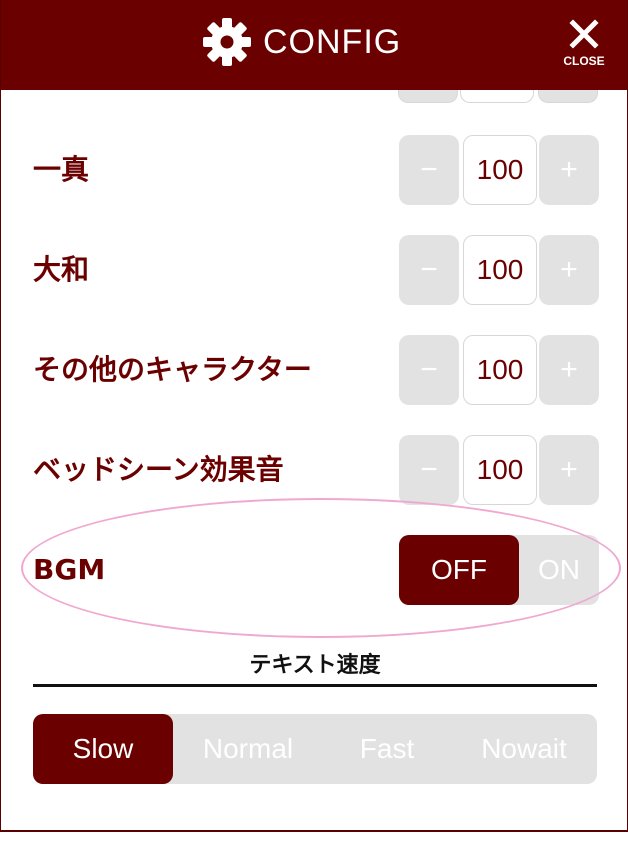 The height and width of the screenshot is (846, 628). What do you see at coordinates (316, 170) in the screenshot?
I see `volume-row-kazuma: 一真 − 100 +` at bounding box center [316, 170].